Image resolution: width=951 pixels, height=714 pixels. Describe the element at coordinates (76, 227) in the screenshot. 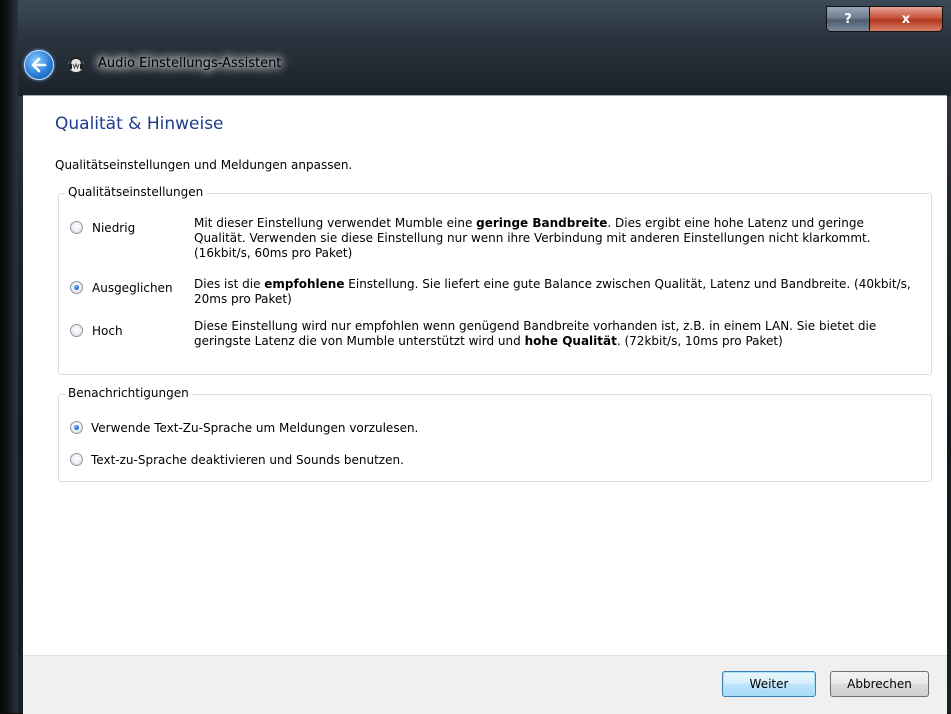

I see `quality-low-radio` at that location.